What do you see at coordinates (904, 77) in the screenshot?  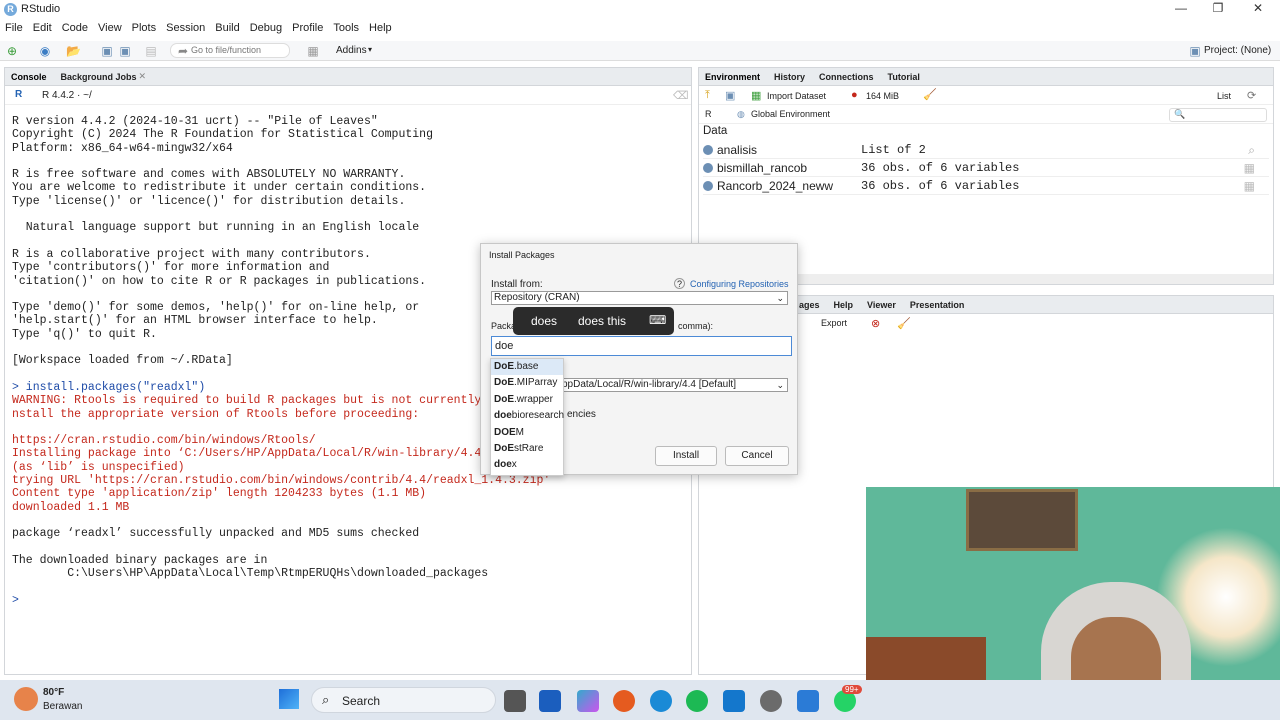 I see `tab-tutorial: Tutorial` at bounding box center [904, 77].